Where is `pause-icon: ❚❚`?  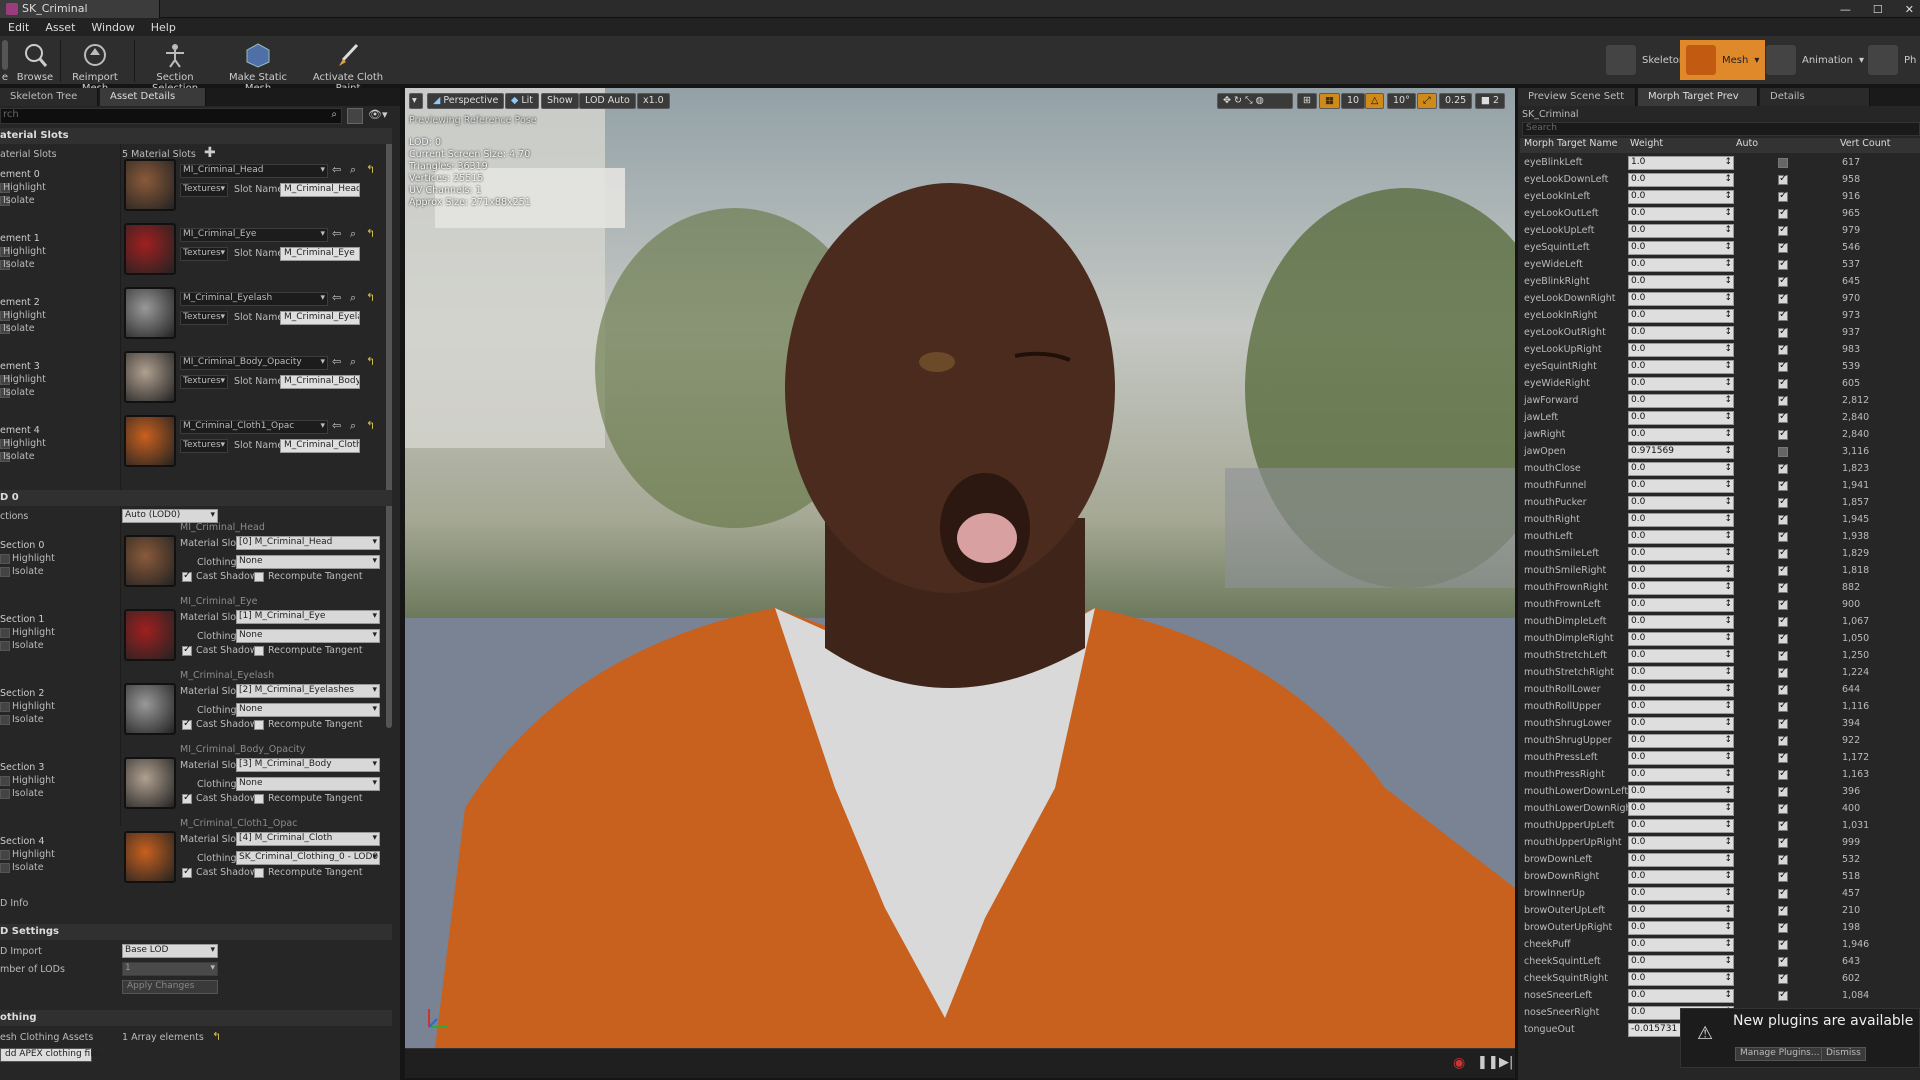
pause-icon: ❚❚ is located at coordinates (1488, 1062).